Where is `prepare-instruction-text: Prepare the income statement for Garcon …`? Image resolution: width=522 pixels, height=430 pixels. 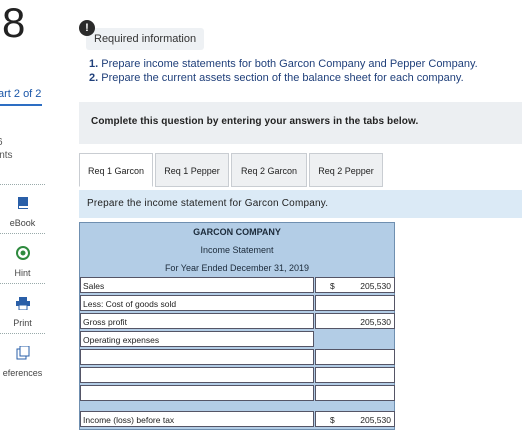
prepare-instruction-text: Prepare the income statement for Garcon … is located at coordinates (208, 203).